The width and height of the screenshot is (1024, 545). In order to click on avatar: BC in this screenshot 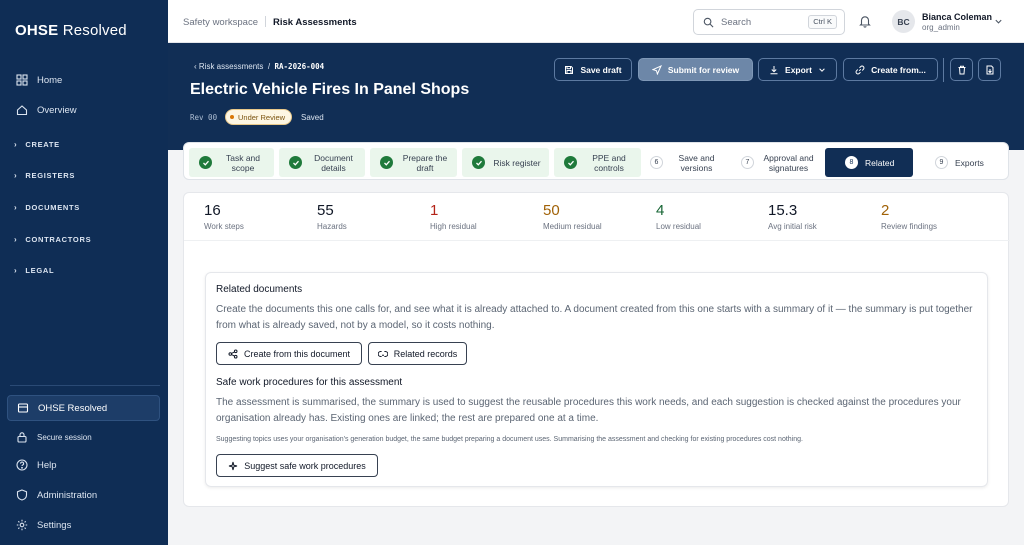, I will do `click(903, 21)`.